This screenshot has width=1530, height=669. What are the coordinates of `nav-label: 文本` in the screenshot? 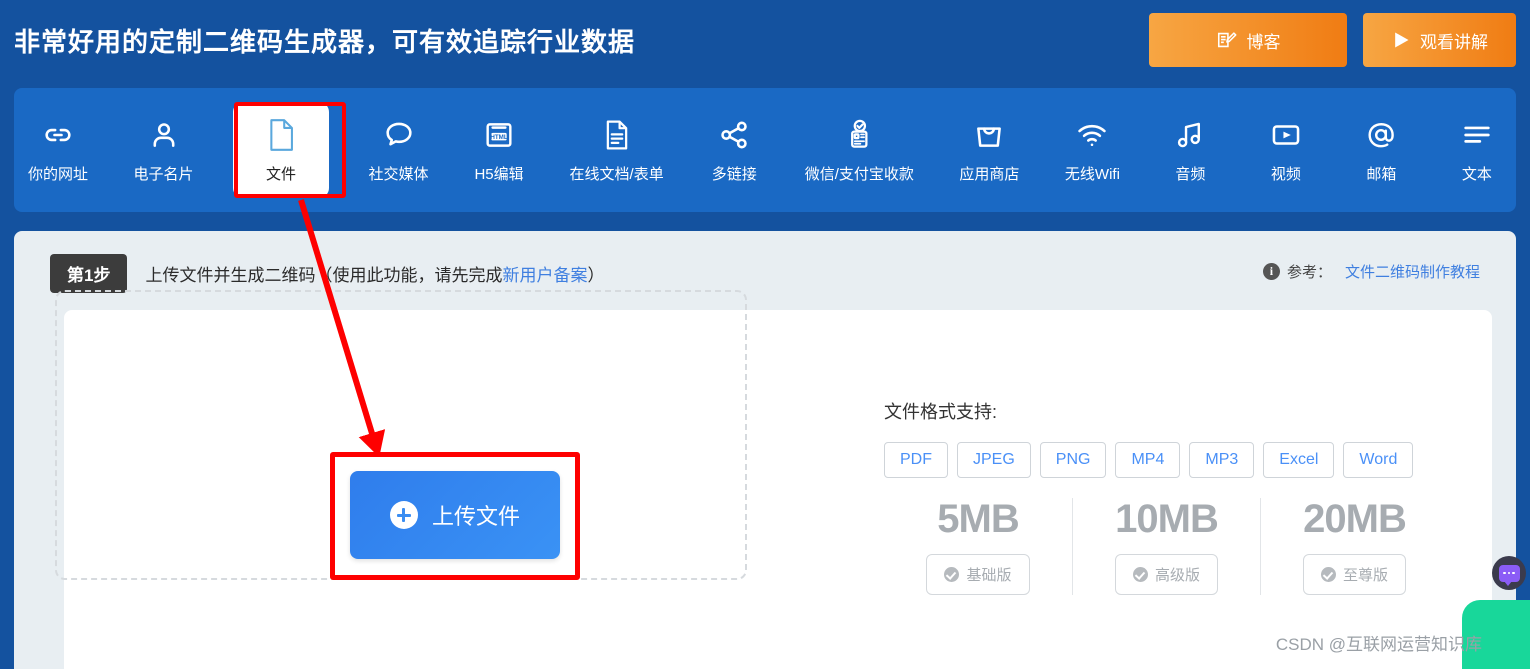 It's located at (1476, 174).